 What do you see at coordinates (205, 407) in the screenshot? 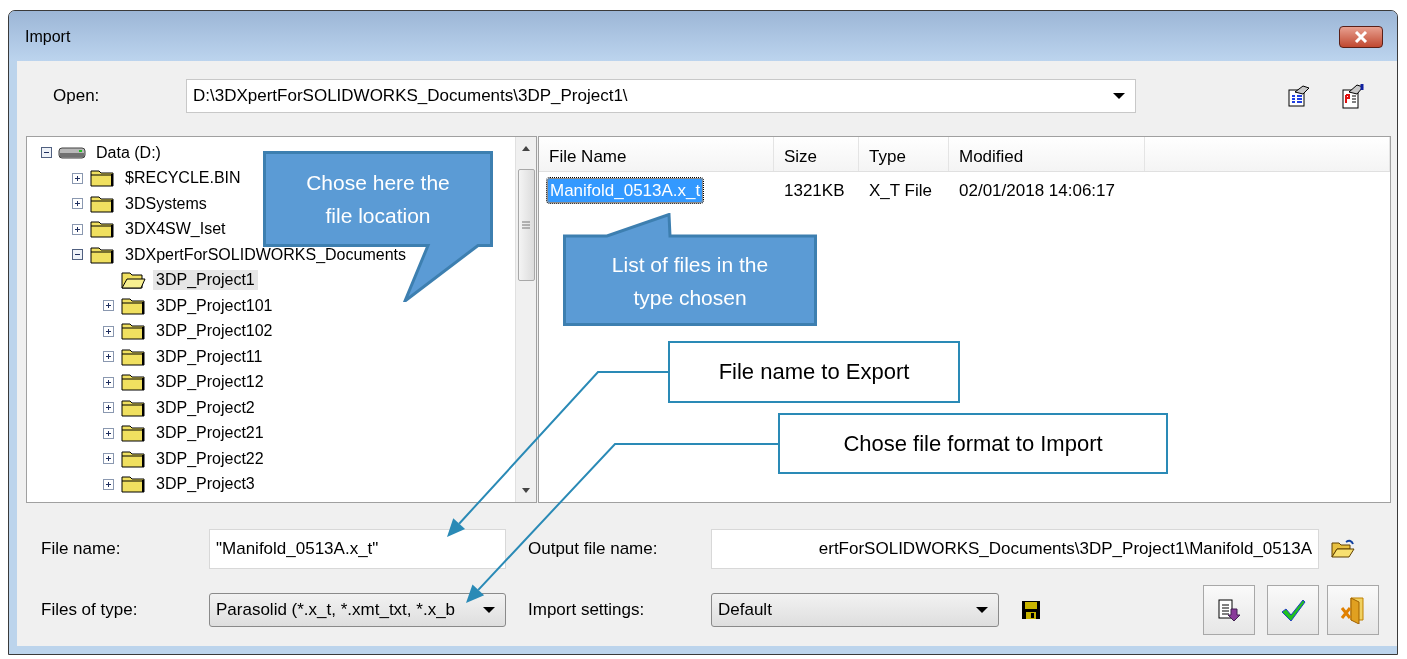
I see `tree-item: 3DP_Project2` at bounding box center [205, 407].